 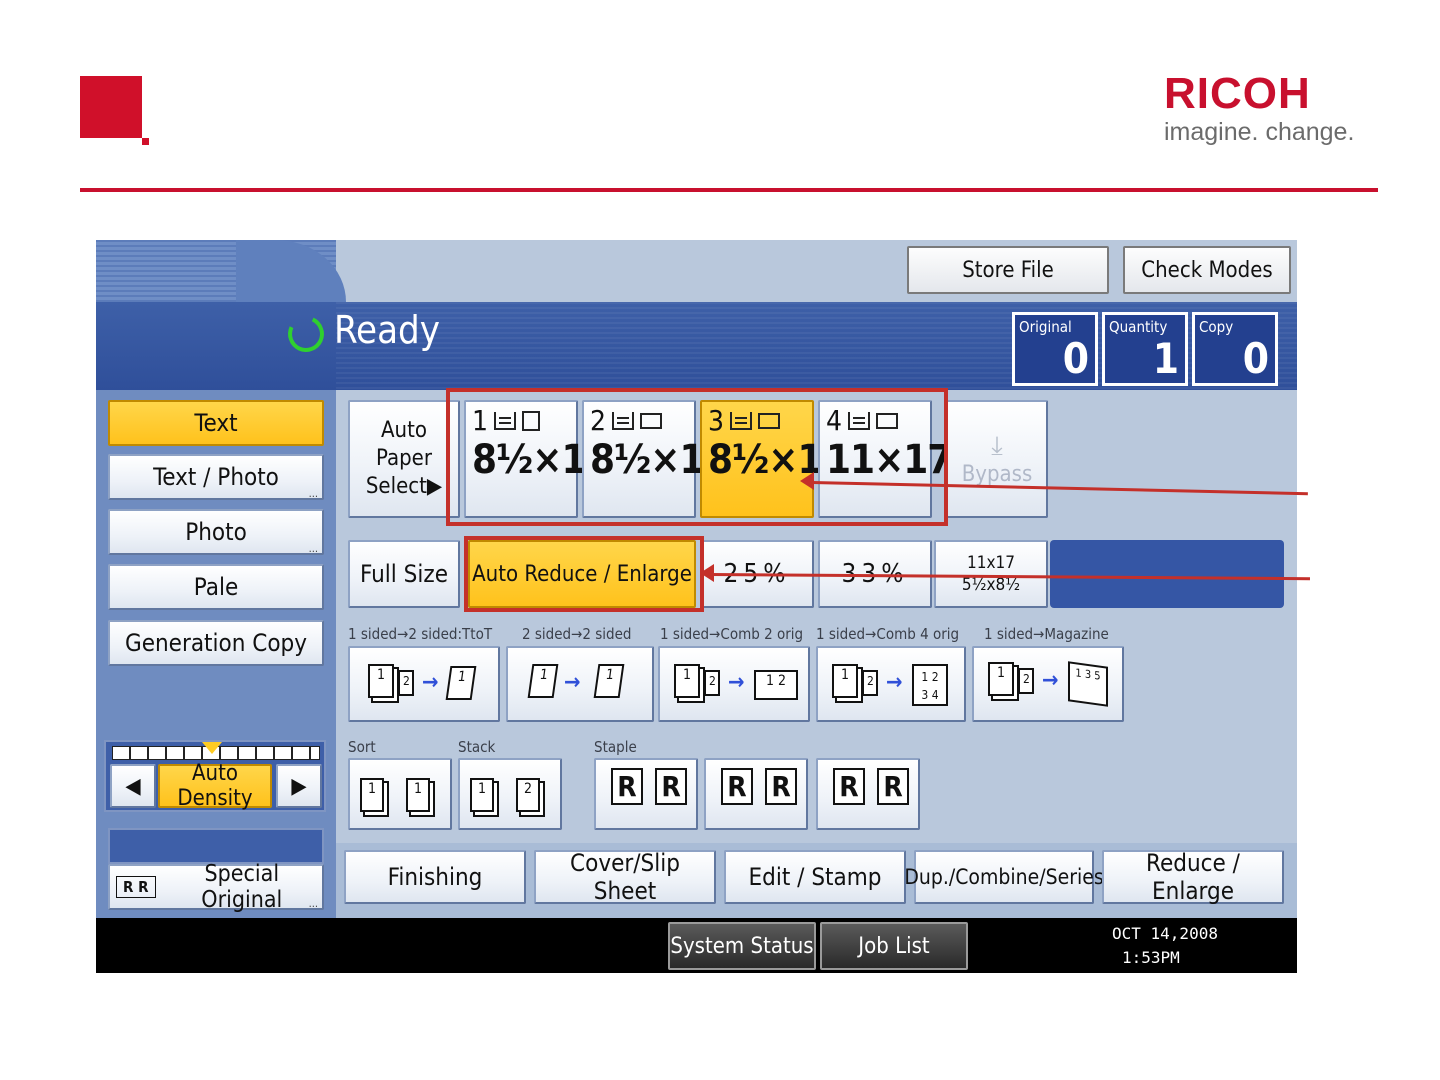 I want to click on magazine-icon: 1 2 → 1 3 5, so click(x=1049, y=685).